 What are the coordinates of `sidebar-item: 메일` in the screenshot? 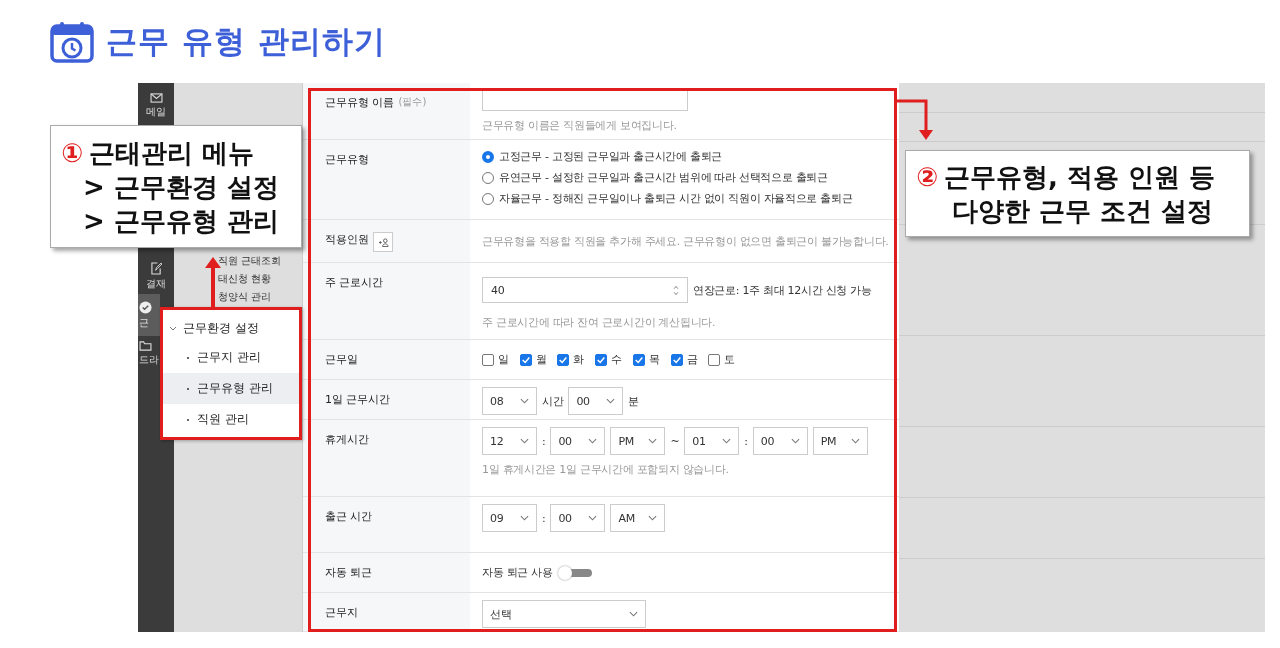 It's located at (156, 106).